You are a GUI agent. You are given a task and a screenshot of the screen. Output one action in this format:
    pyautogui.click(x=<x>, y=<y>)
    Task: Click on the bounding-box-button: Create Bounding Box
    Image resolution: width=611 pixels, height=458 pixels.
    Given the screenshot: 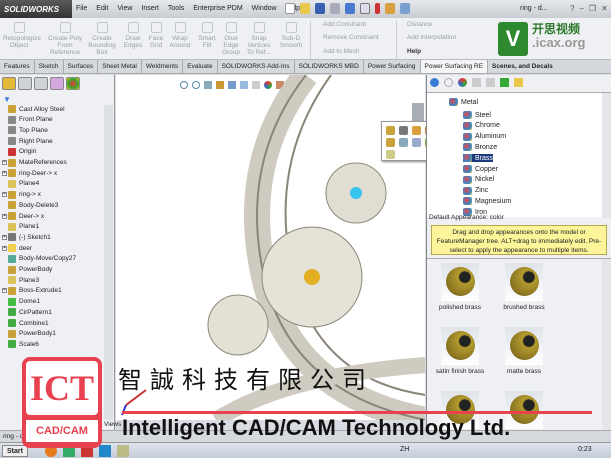 What is the action you would take?
    pyautogui.click(x=102, y=39)
    